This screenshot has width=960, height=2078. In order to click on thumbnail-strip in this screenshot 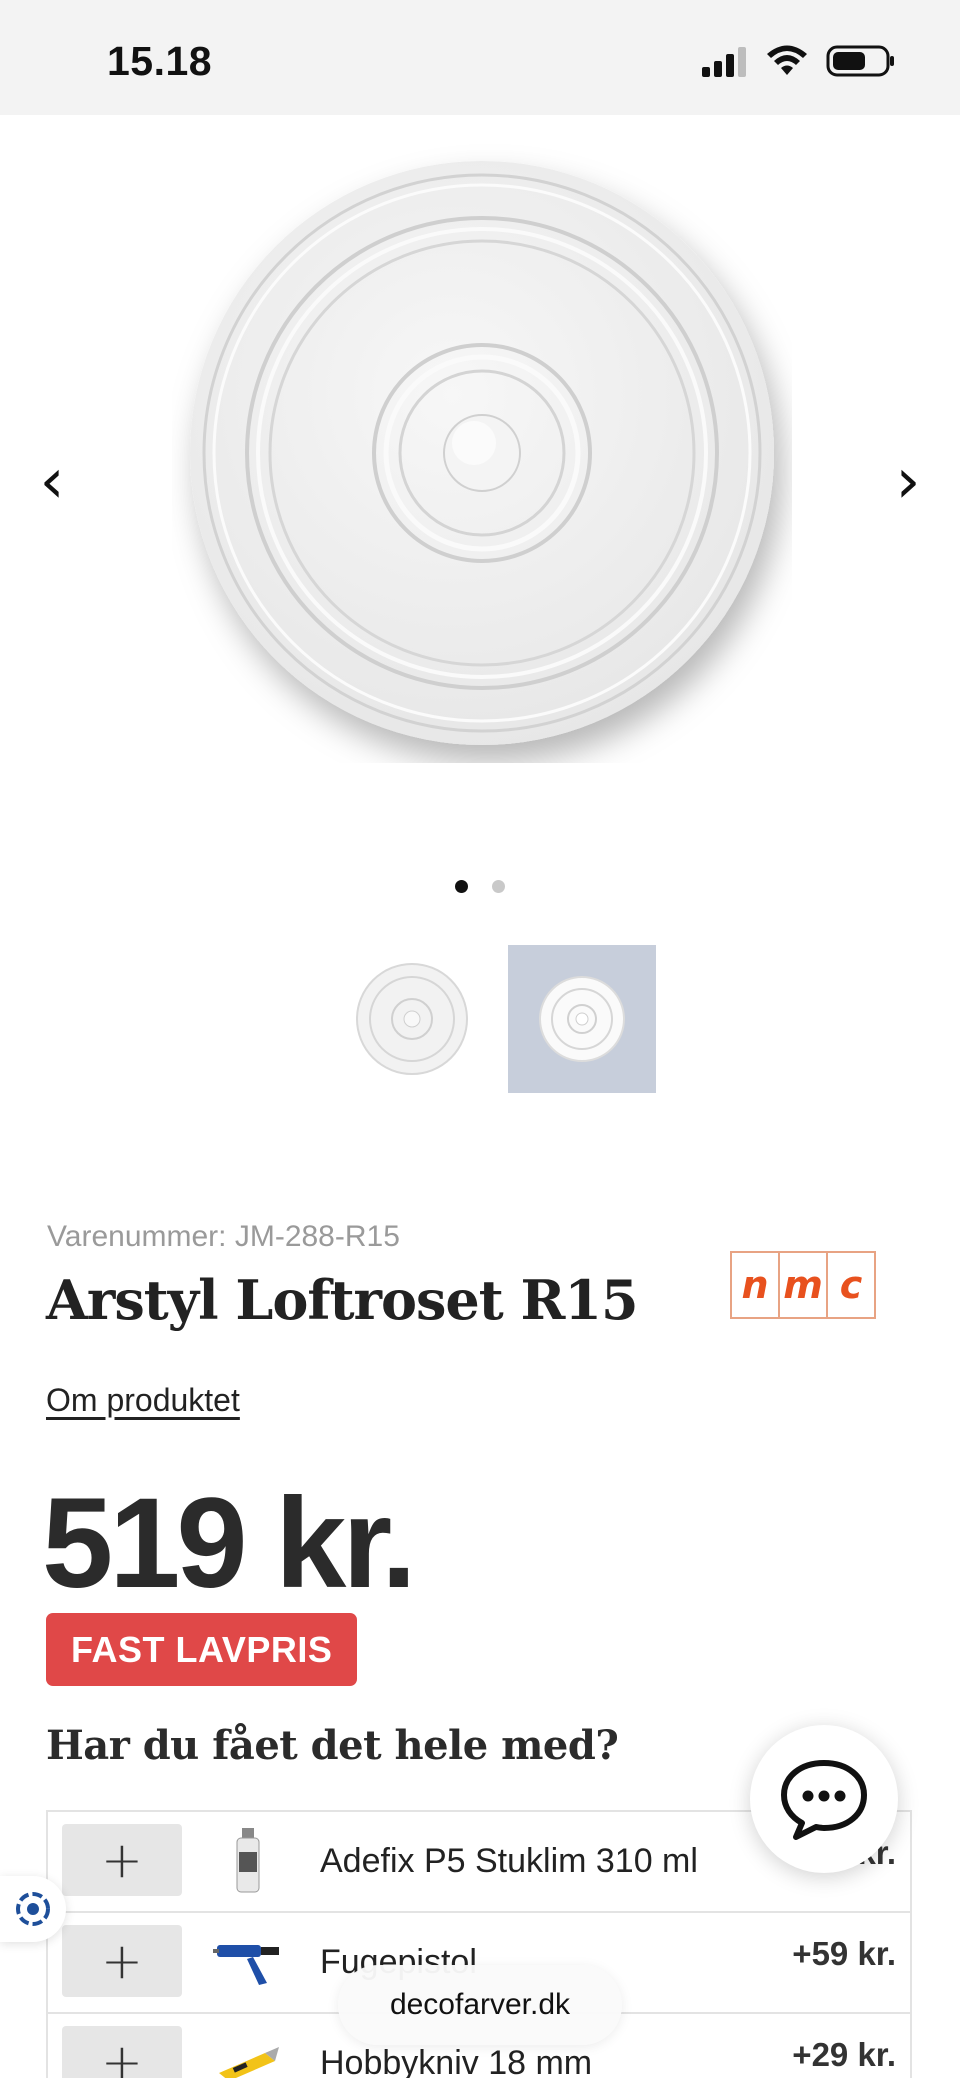, I will do `click(497, 1019)`.